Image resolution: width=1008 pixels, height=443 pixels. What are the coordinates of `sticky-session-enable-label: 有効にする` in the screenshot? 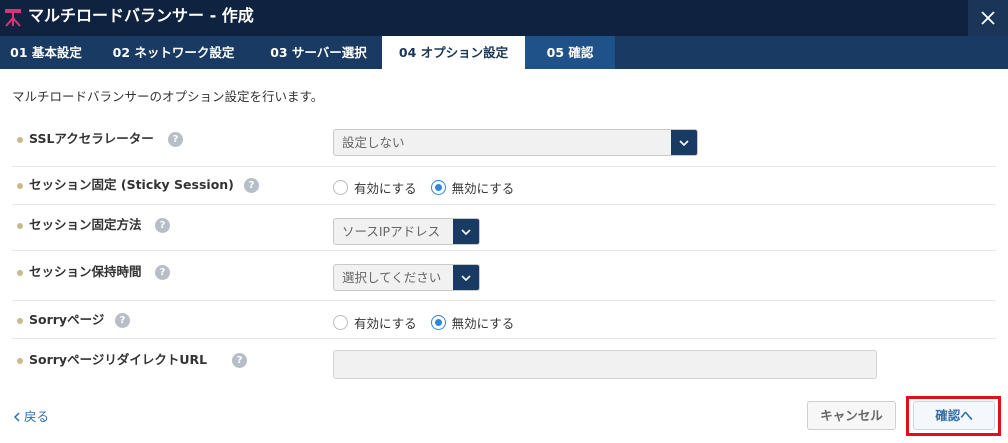 It's located at (385, 187).